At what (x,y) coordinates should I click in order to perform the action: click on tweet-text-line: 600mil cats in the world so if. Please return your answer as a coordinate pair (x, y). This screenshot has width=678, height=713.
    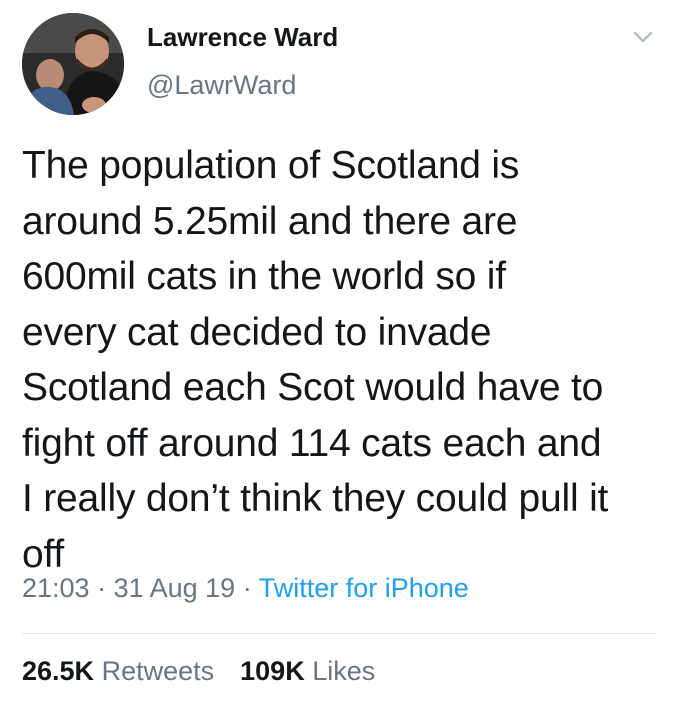
    Looking at the image, I should click on (264, 276).